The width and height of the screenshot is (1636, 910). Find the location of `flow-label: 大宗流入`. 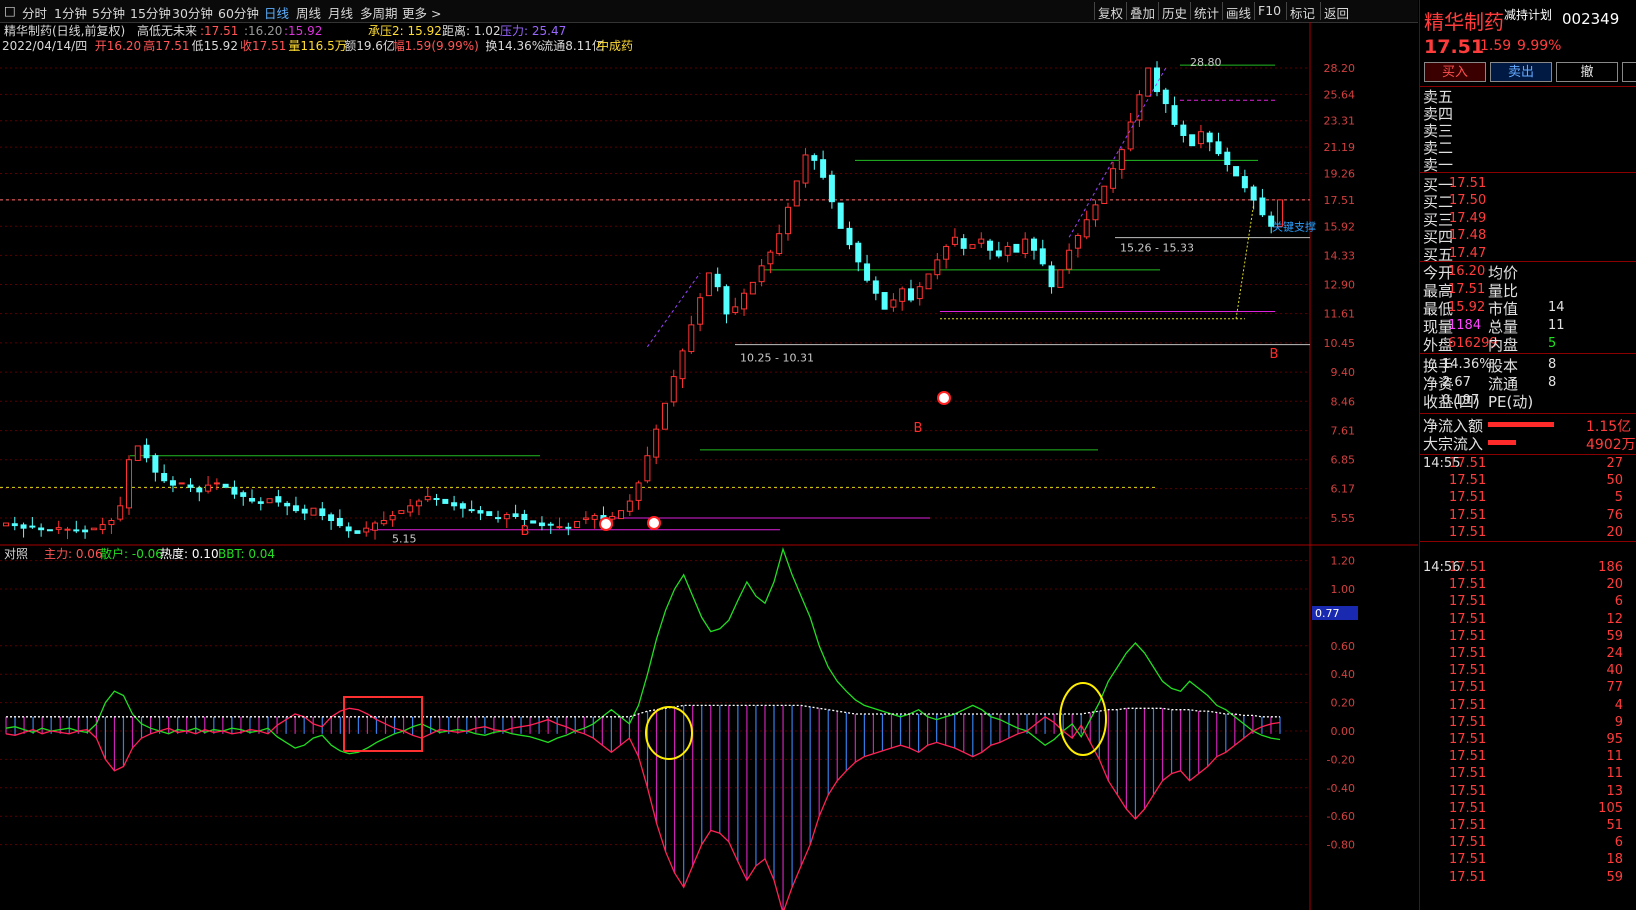

flow-label: 大宗流入 is located at coordinates (1453, 444).